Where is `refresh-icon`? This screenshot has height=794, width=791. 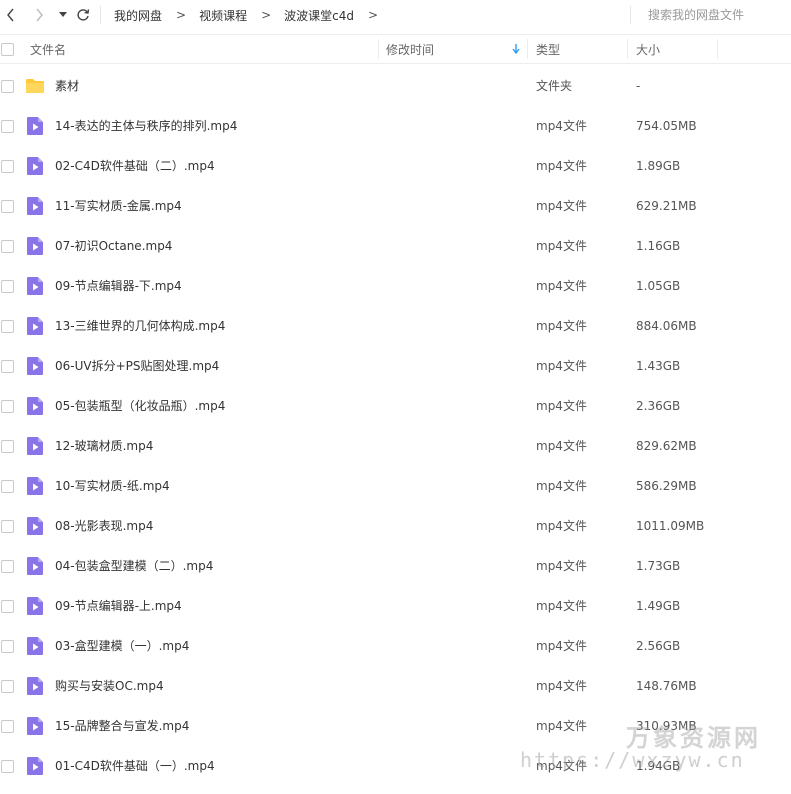
refresh-icon is located at coordinates (83, 15).